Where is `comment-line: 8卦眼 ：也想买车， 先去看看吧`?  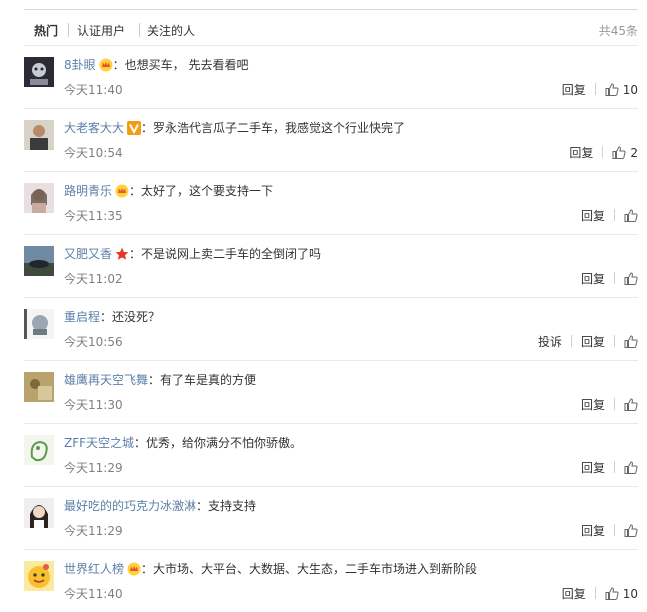
comment-line: 8卦眼 ：也想买车， 先去看看吧 is located at coordinates (156, 66).